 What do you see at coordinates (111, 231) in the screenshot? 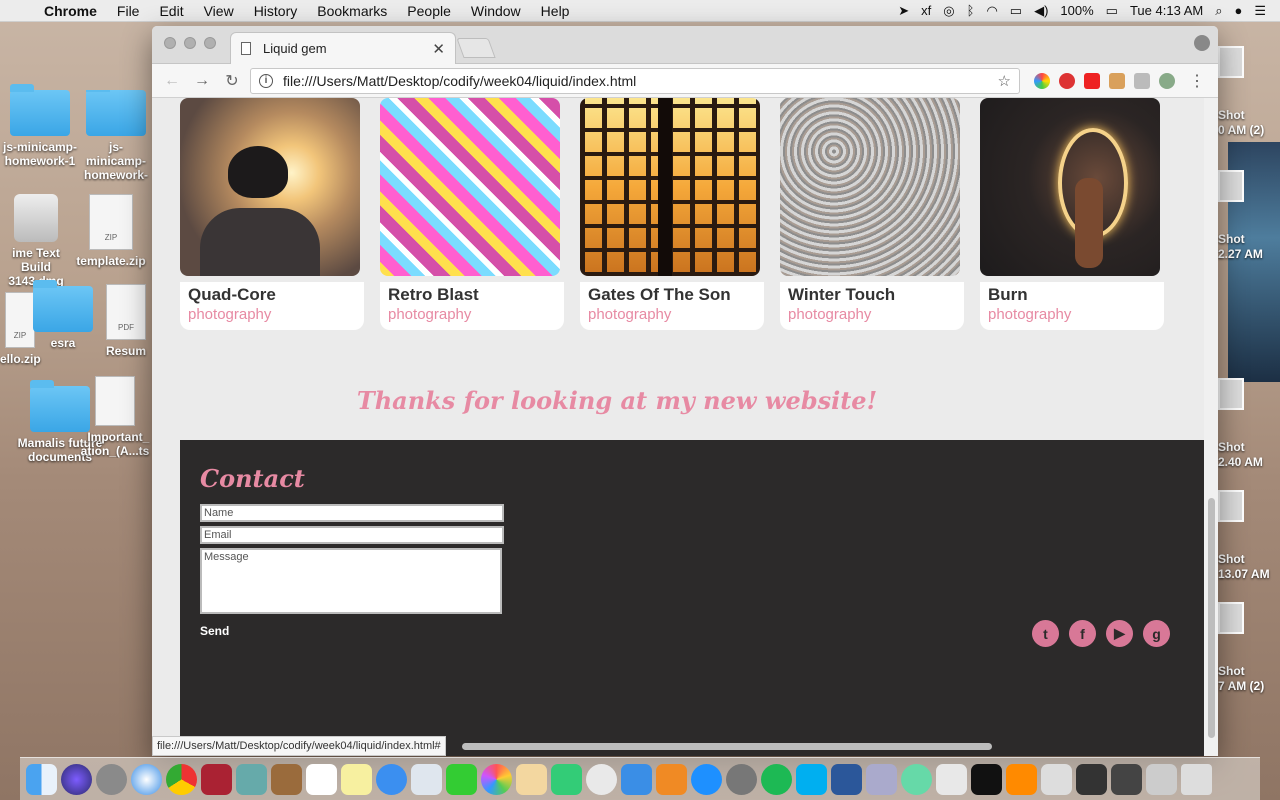
I see `desktop-template-zip: ZIP template.zip` at bounding box center [111, 231].